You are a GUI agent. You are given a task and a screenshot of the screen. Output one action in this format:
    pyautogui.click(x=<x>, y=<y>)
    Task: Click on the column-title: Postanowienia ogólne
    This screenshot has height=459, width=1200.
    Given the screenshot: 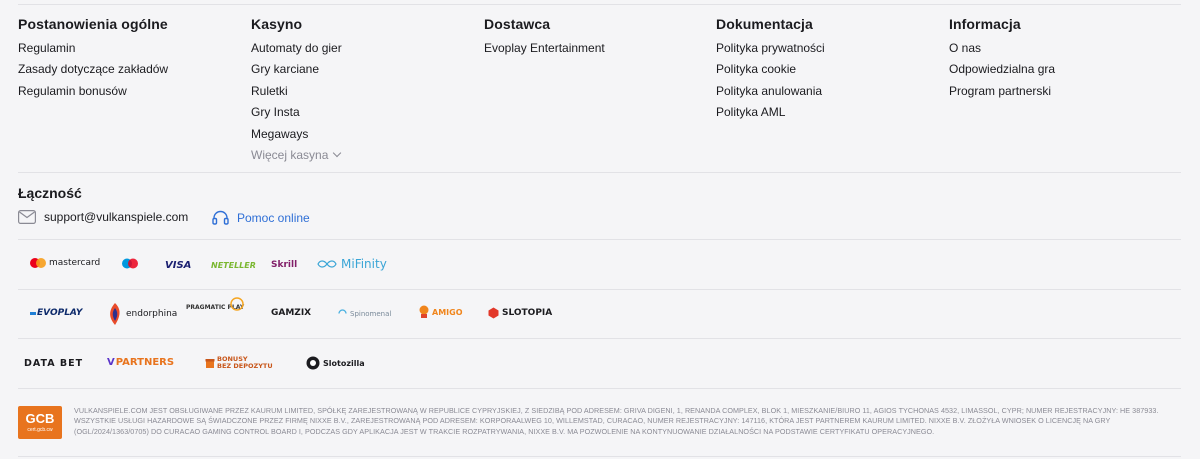 What is the action you would take?
    pyautogui.click(x=93, y=24)
    